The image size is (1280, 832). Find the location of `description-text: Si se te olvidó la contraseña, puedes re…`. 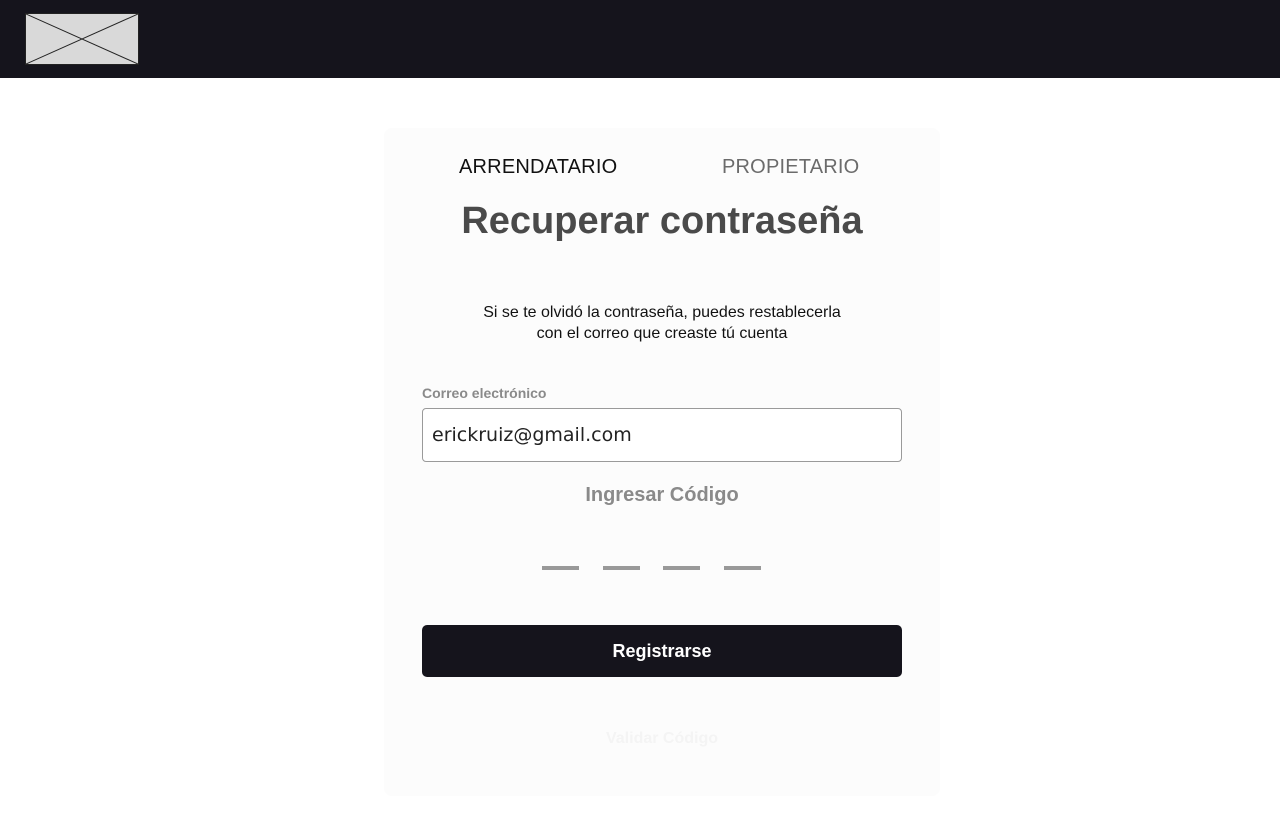

description-text: Si se te olvidó la contraseña, puedes re… is located at coordinates (662, 323).